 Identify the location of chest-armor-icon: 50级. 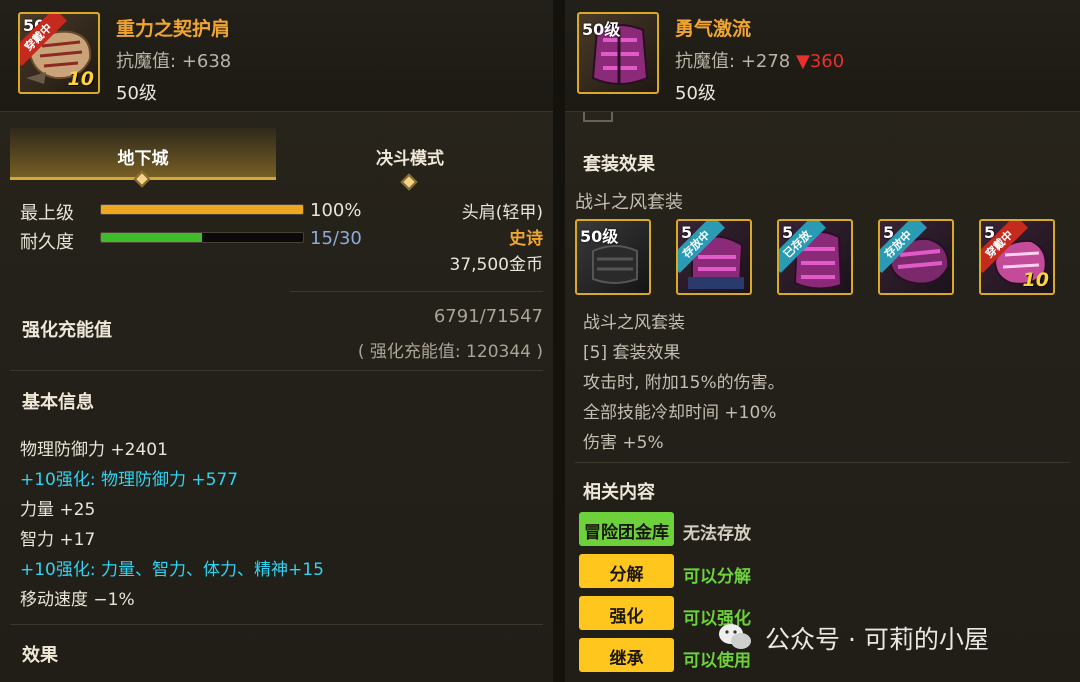
(618, 53).